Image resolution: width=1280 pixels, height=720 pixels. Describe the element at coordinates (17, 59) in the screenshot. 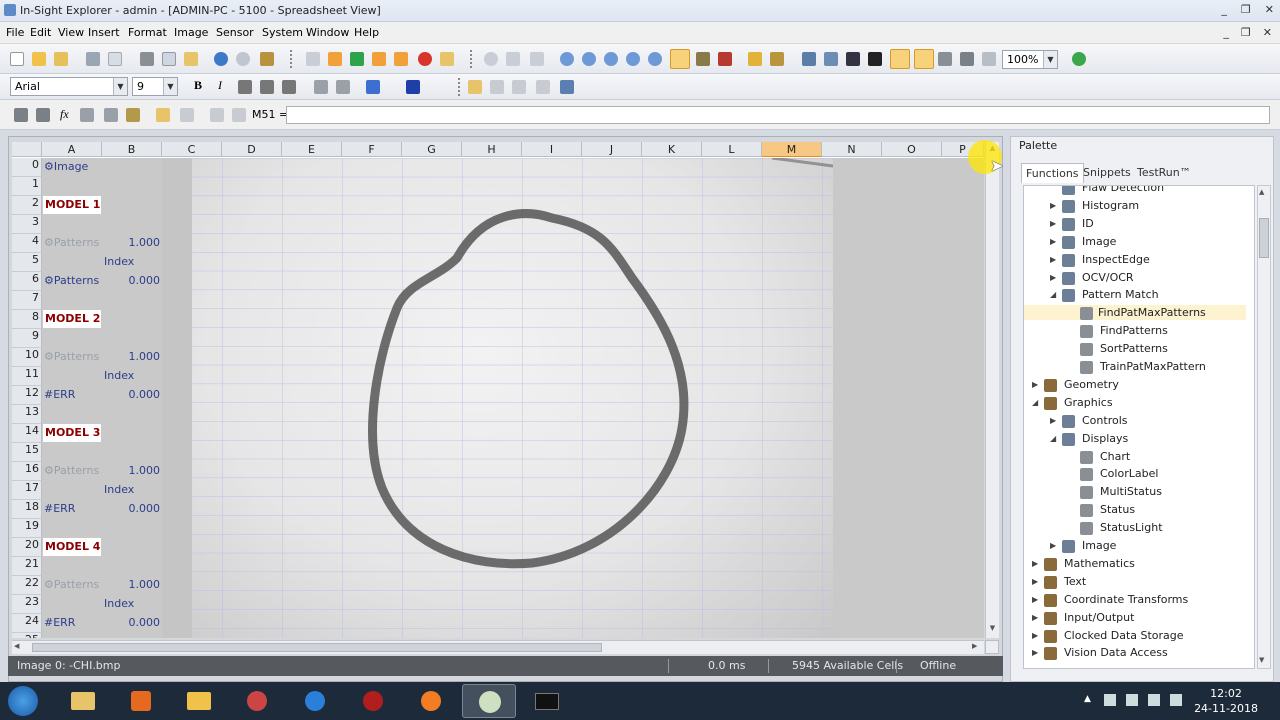

I see `new-file-icon` at that location.